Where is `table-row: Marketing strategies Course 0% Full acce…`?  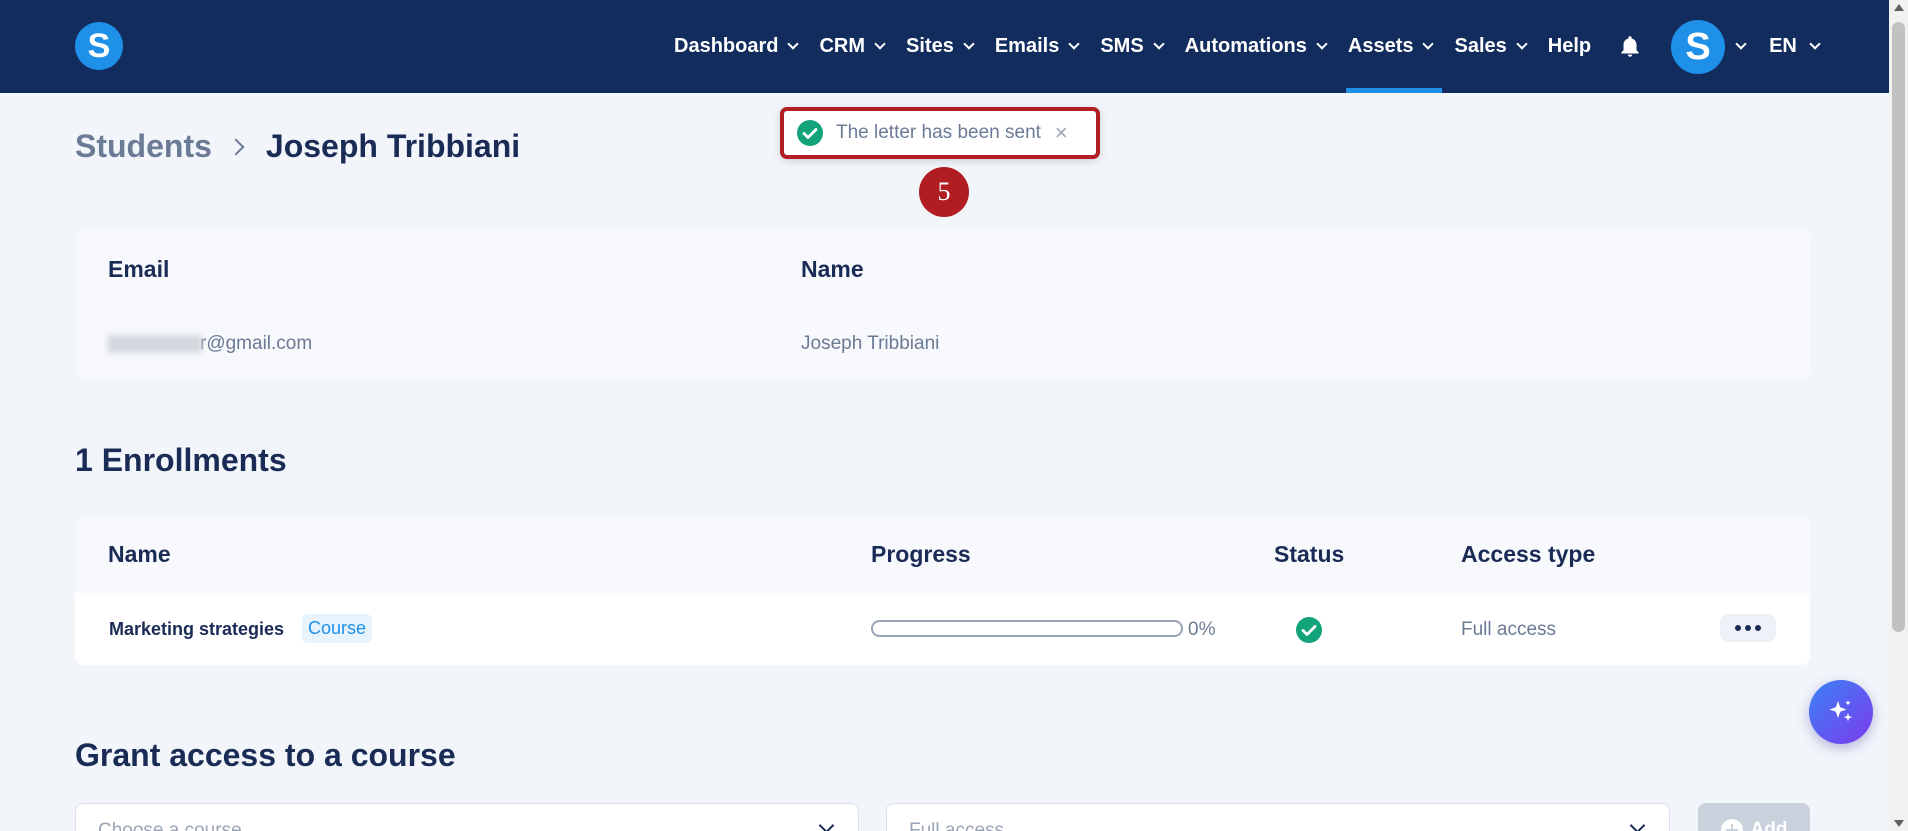
table-row: Marketing strategies Course 0% Full acce… is located at coordinates (942, 629).